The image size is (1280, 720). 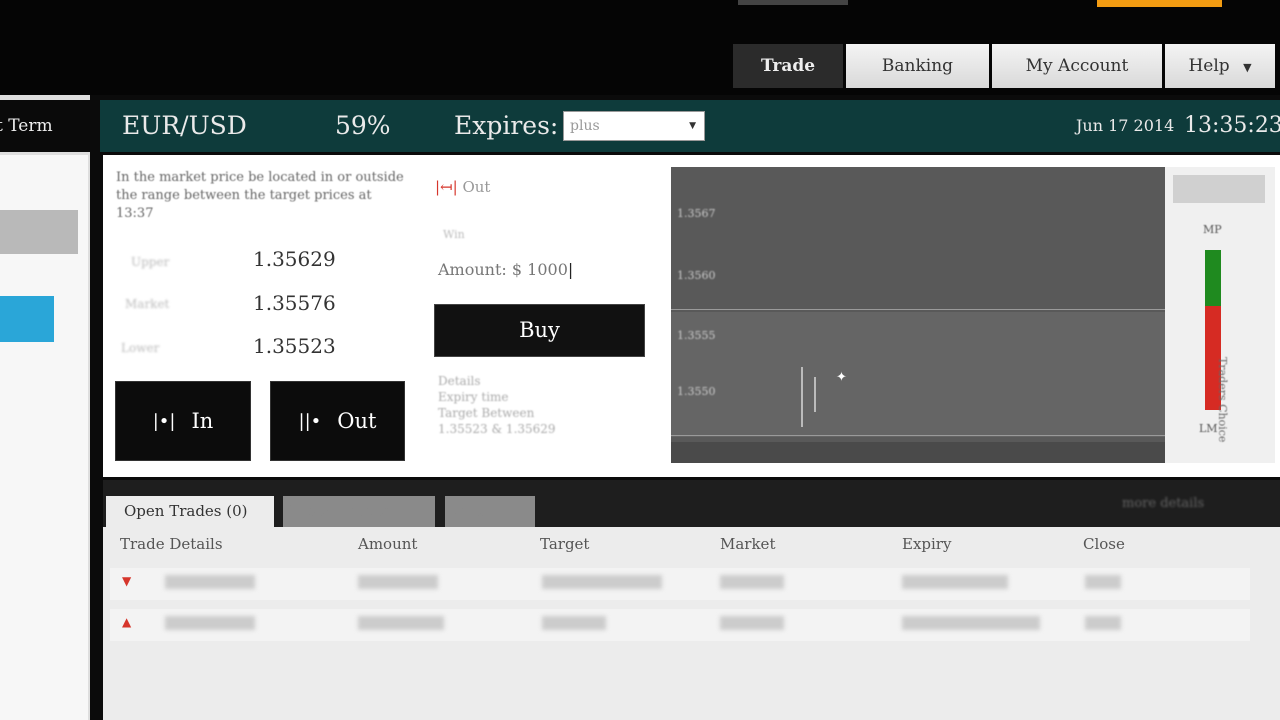 I want to click on y-tick: 1.3567, so click(x=696, y=213).